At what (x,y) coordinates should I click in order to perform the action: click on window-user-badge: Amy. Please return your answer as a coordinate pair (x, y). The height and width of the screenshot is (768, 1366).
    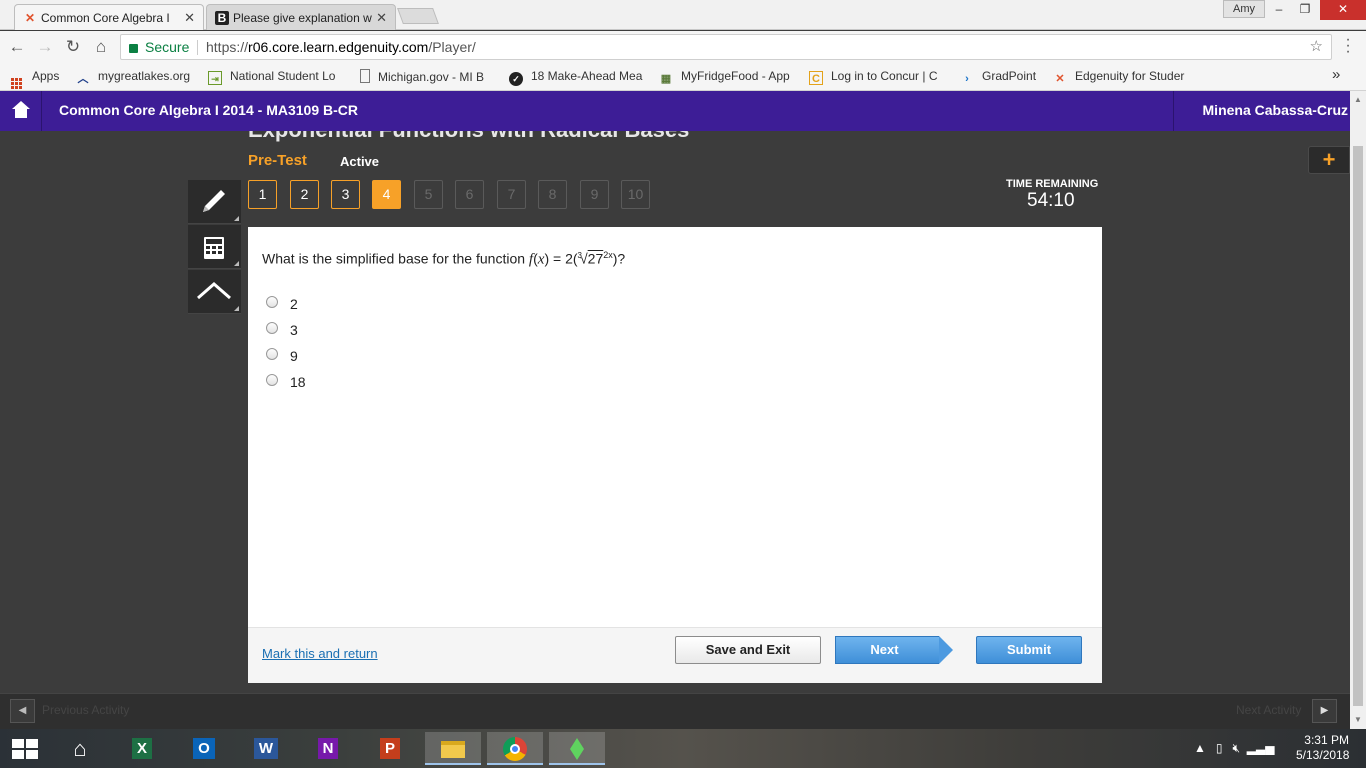
    Looking at the image, I should click on (1244, 9).